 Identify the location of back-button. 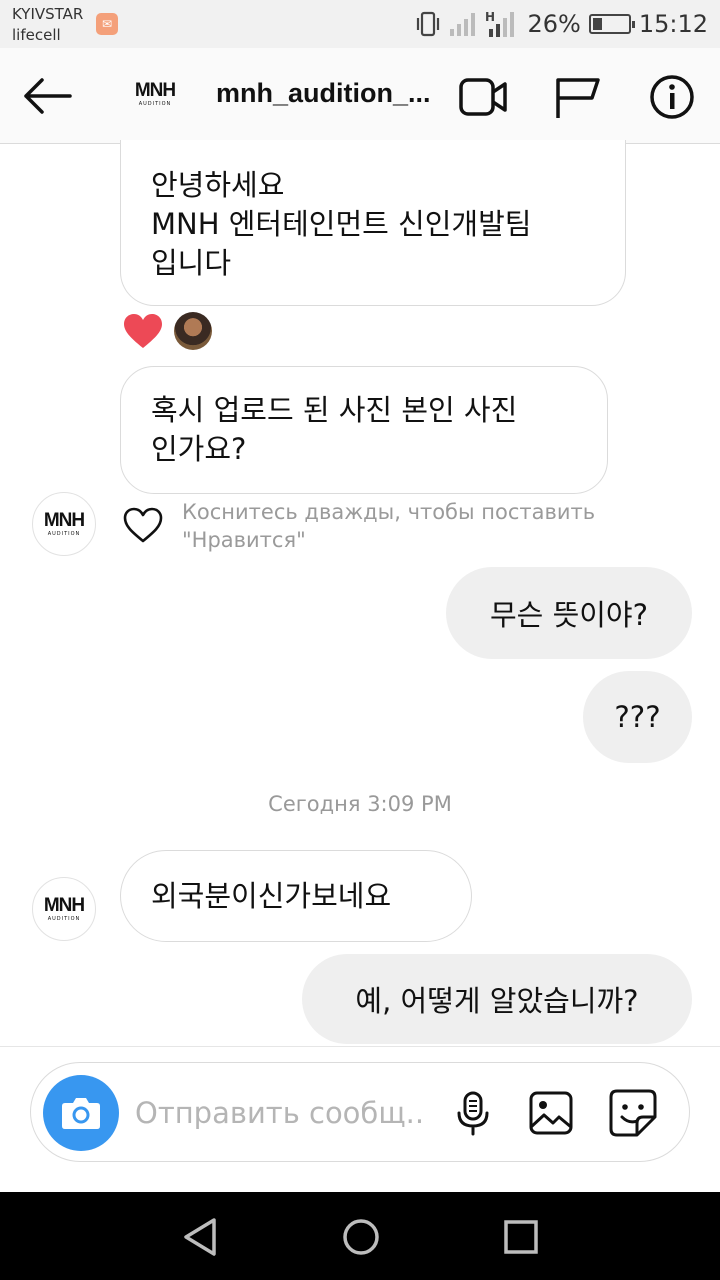
(48, 96).